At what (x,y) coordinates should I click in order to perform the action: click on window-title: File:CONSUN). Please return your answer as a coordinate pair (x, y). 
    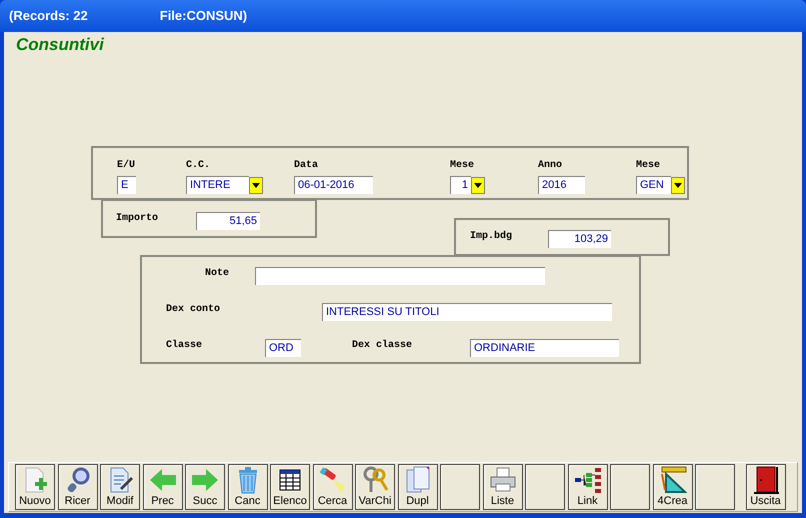
    Looking at the image, I should click on (204, 16).